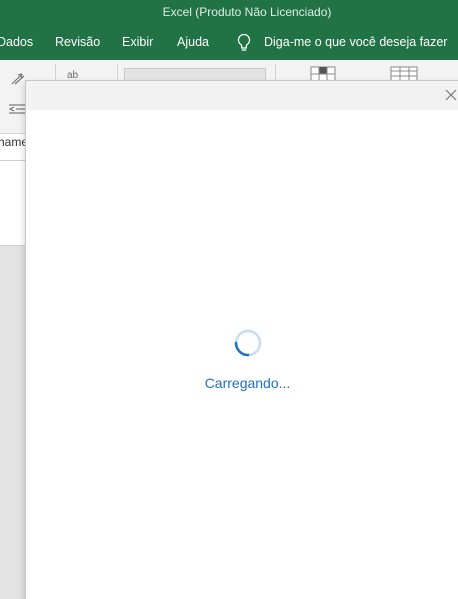 This screenshot has height=599, width=458. I want to click on tab-ajuda: Ajuda, so click(193, 42).